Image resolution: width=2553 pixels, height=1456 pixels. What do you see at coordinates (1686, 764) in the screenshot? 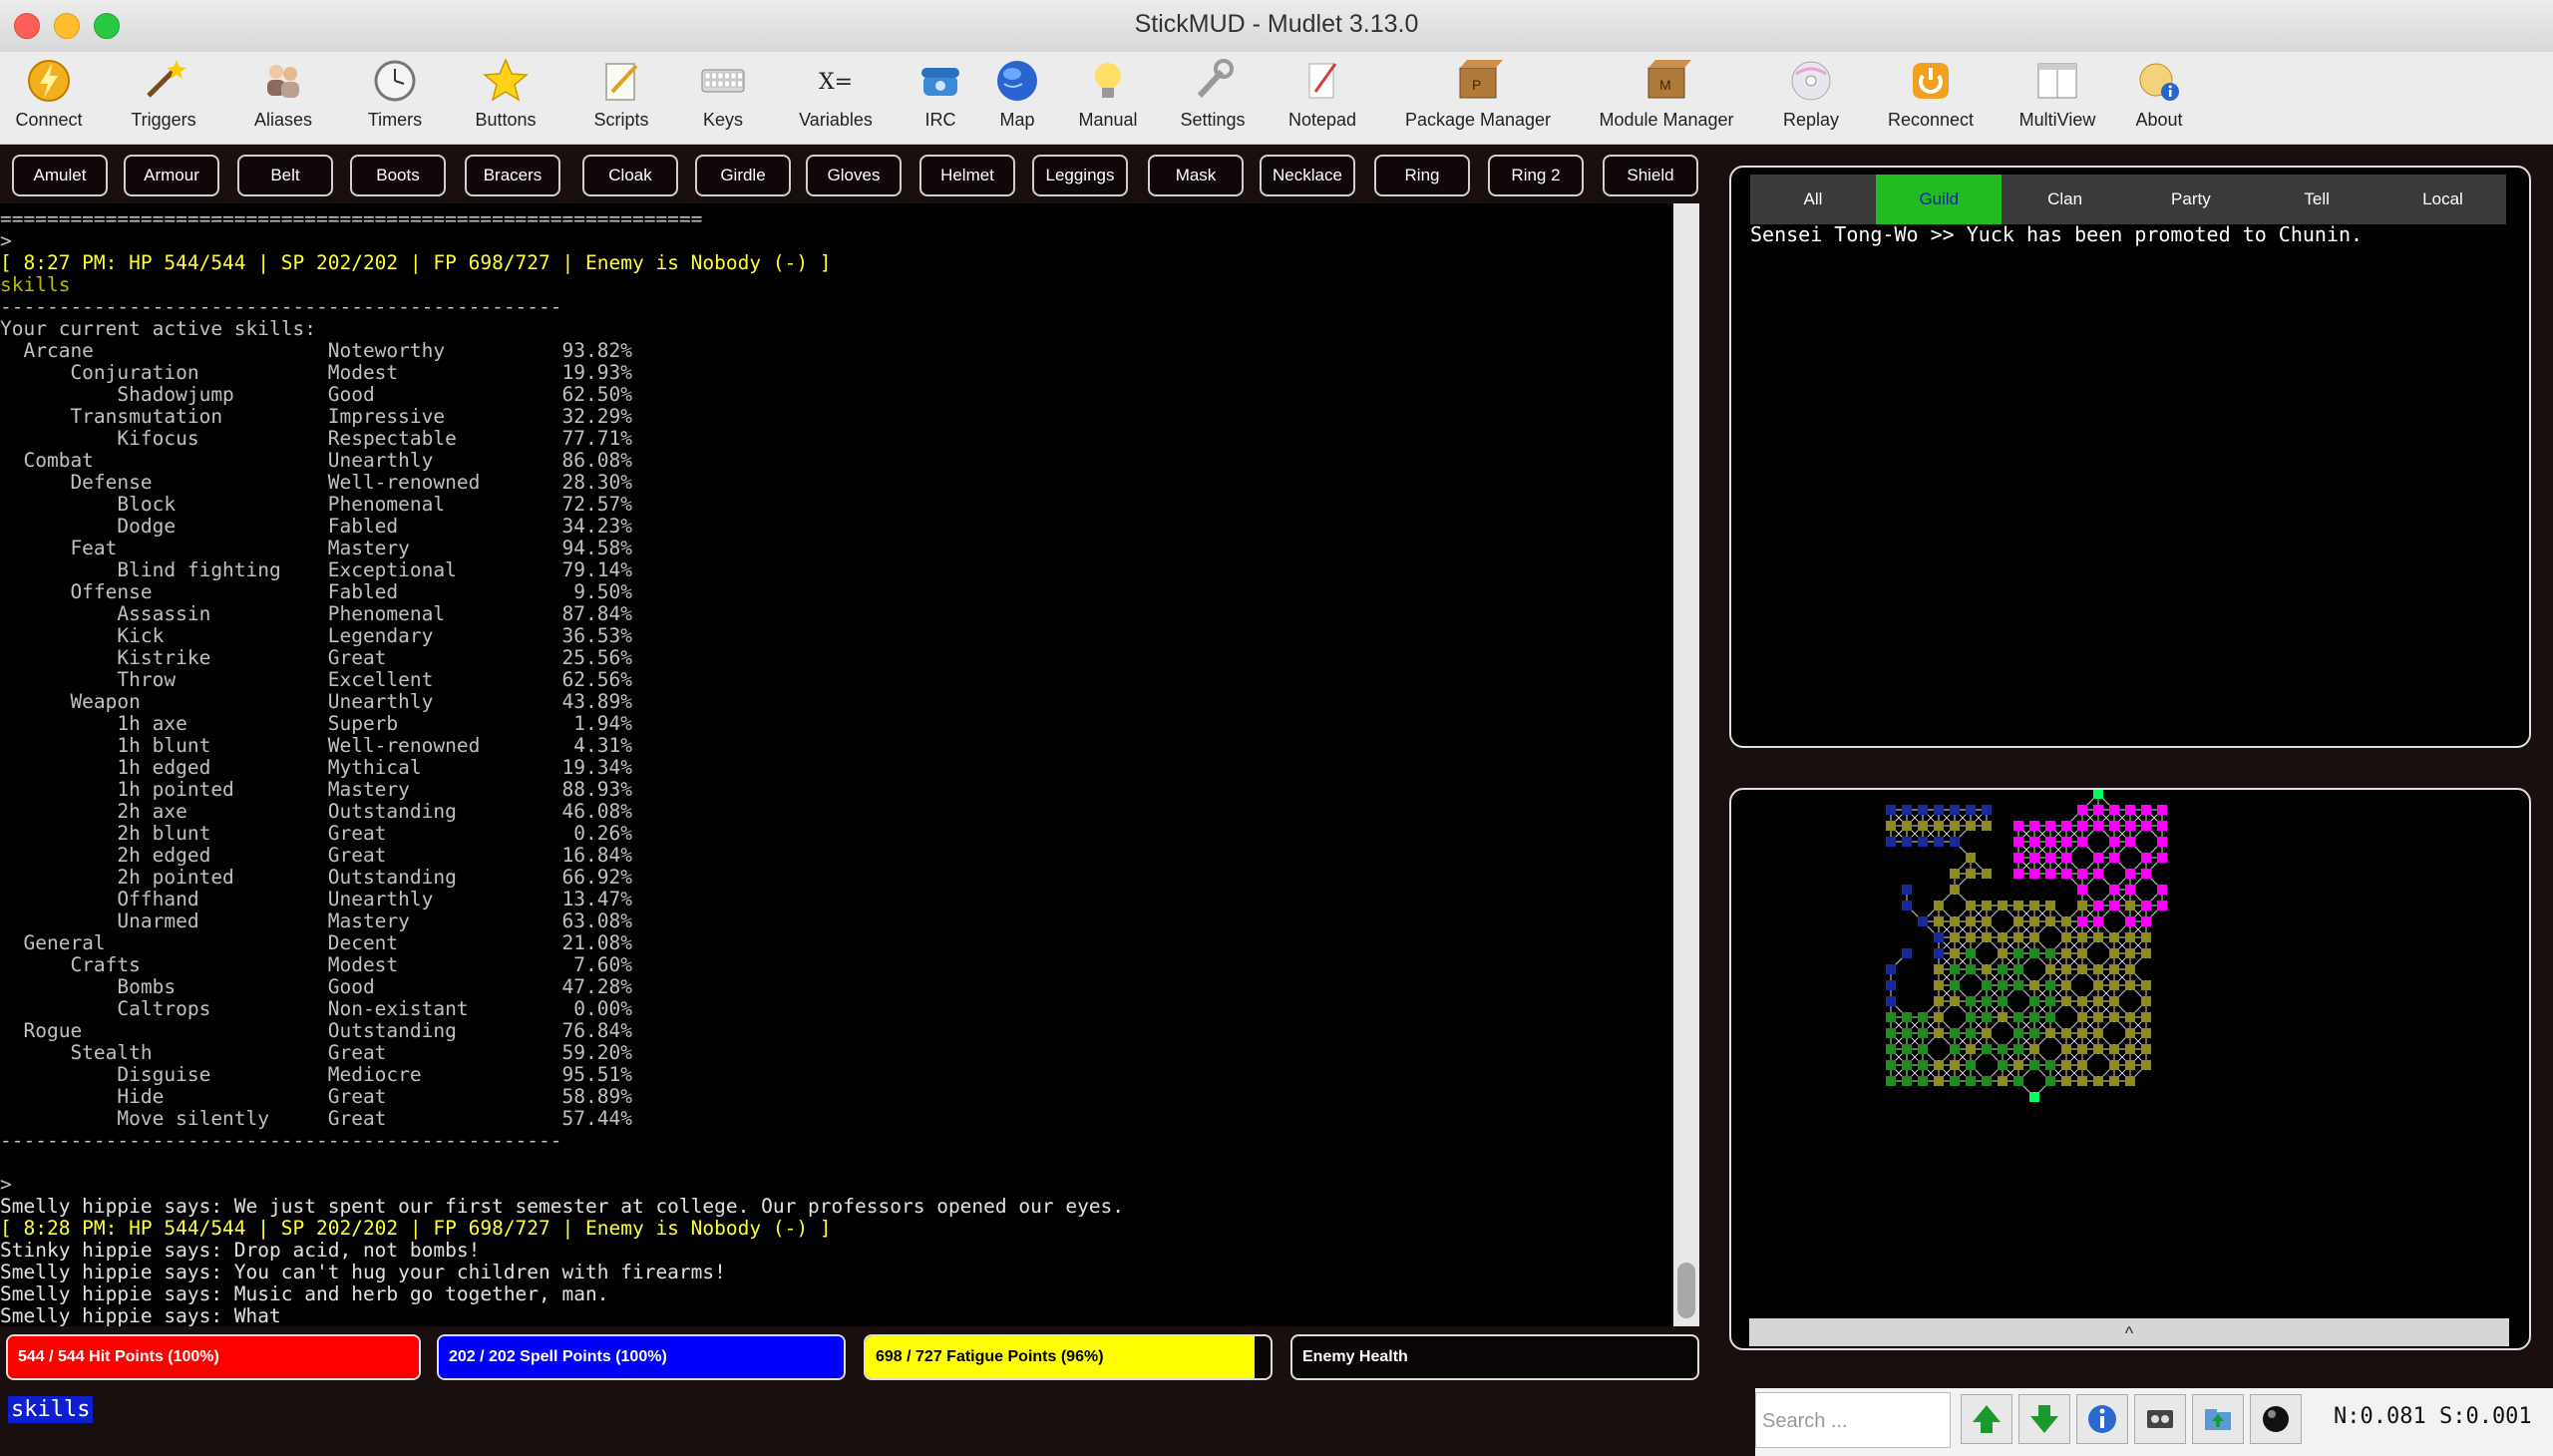
I see `console-scrollbar` at bounding box center [1686, 764].